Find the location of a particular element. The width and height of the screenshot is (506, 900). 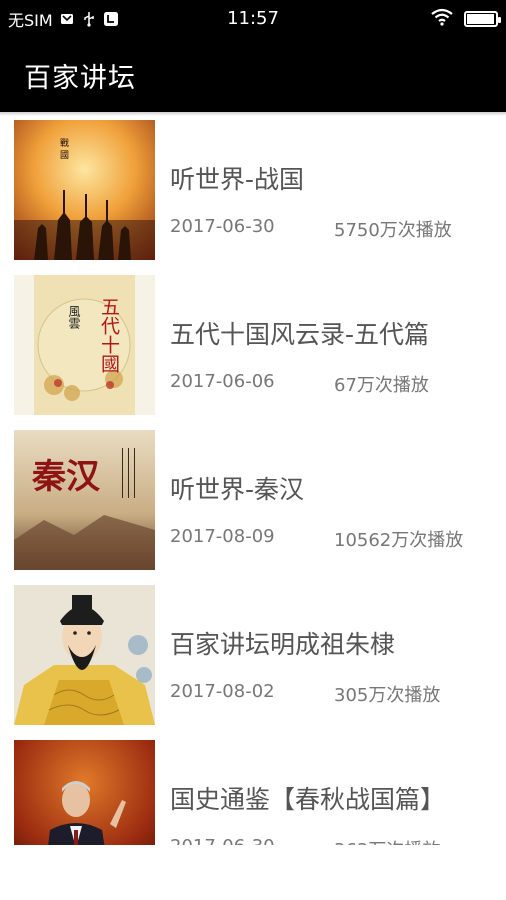

warring-states-cover-thumbnail: 戰 國 is located at coordinates (84, 190).